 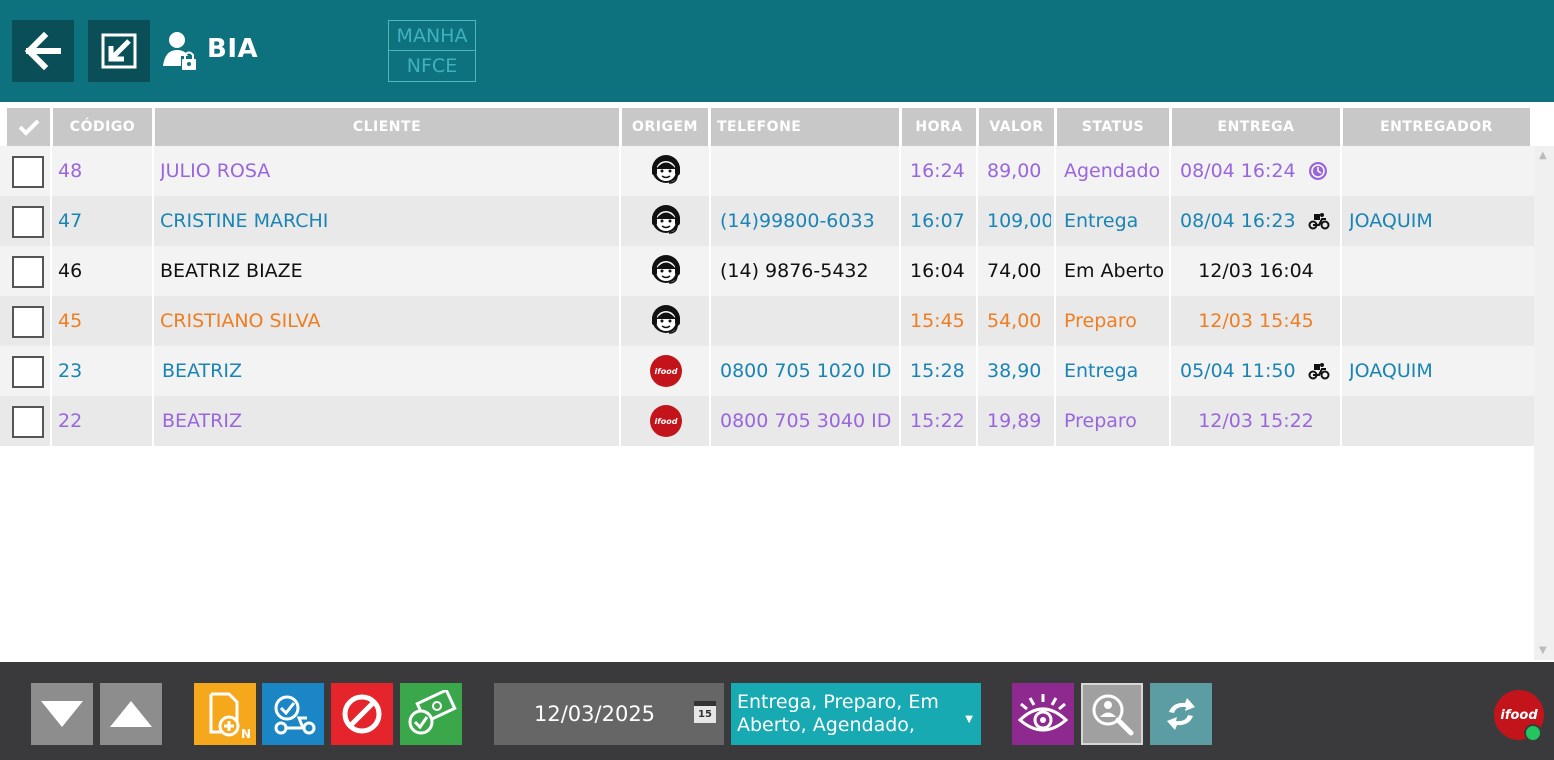 I want to click on svg-text: N, so click(x=246, y=733).